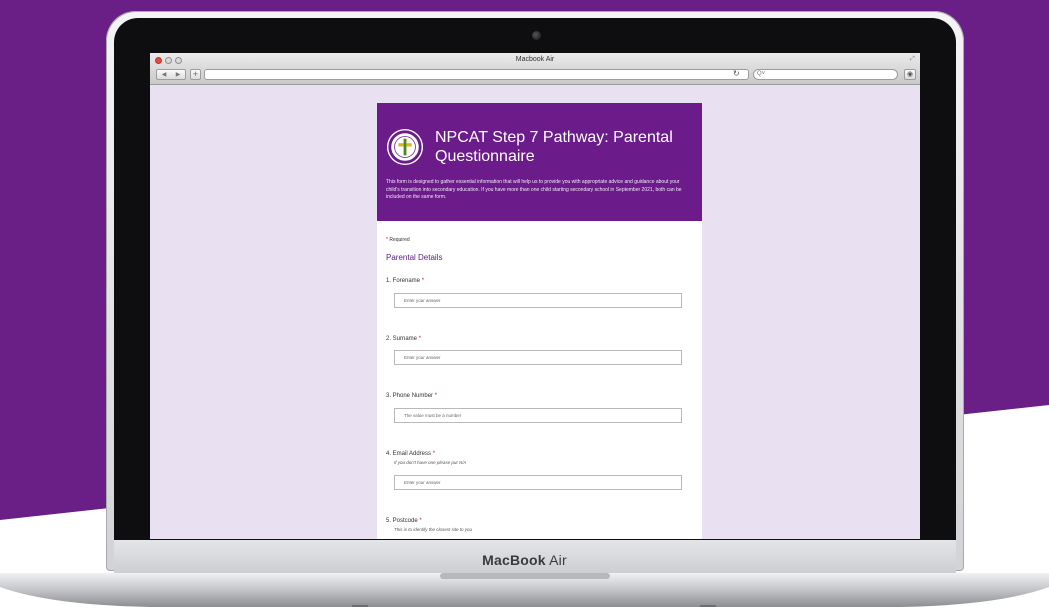 This screenshot has width=1049, height=611. Describe the element at coordinates (736, 73) in the screenshot. I see `reload-icon: ↻` at that location.